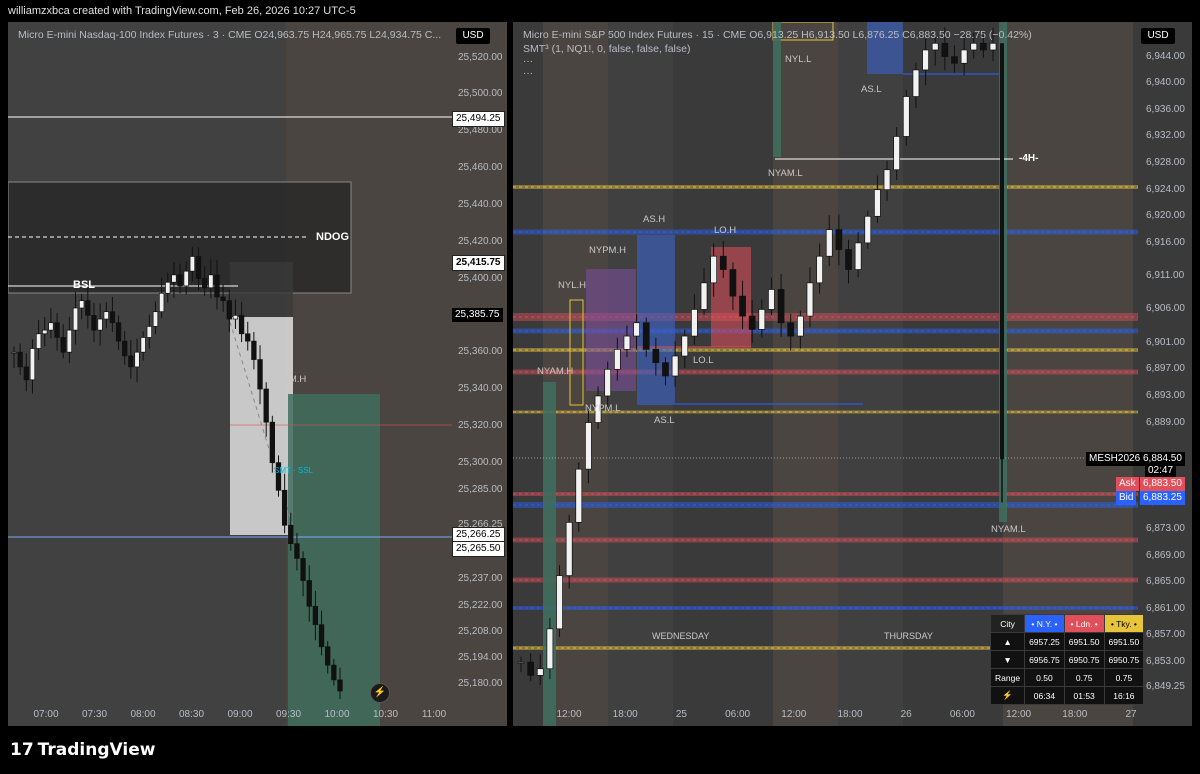  What do you see at coordinates (1124, 695) in the screenshot?
I see `table-cell: 16:16` at bounding box center [1124, 695].